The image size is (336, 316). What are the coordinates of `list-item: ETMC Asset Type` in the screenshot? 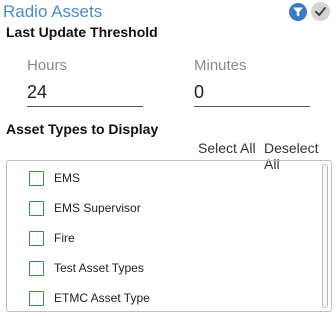 It's located at (89, 298).